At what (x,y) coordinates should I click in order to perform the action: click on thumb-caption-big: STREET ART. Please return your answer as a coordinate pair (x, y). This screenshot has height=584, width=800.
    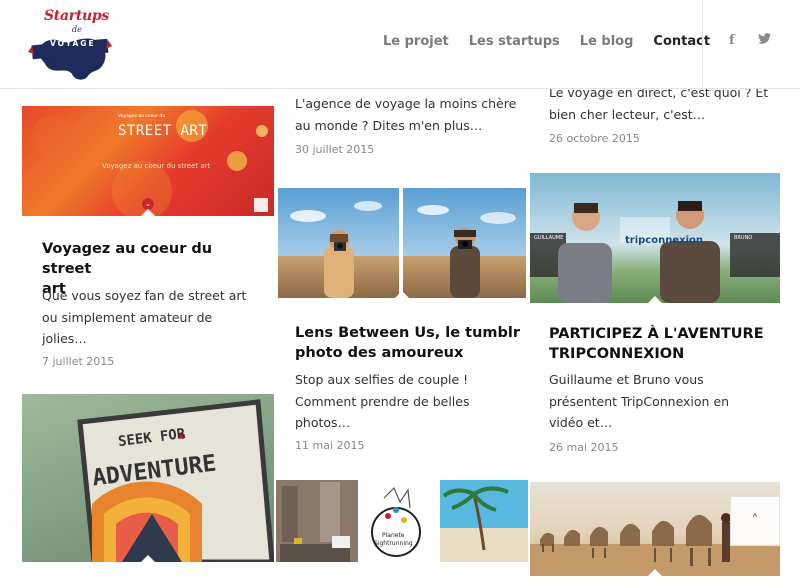
    Looking at the image, I should click on (163, 131).